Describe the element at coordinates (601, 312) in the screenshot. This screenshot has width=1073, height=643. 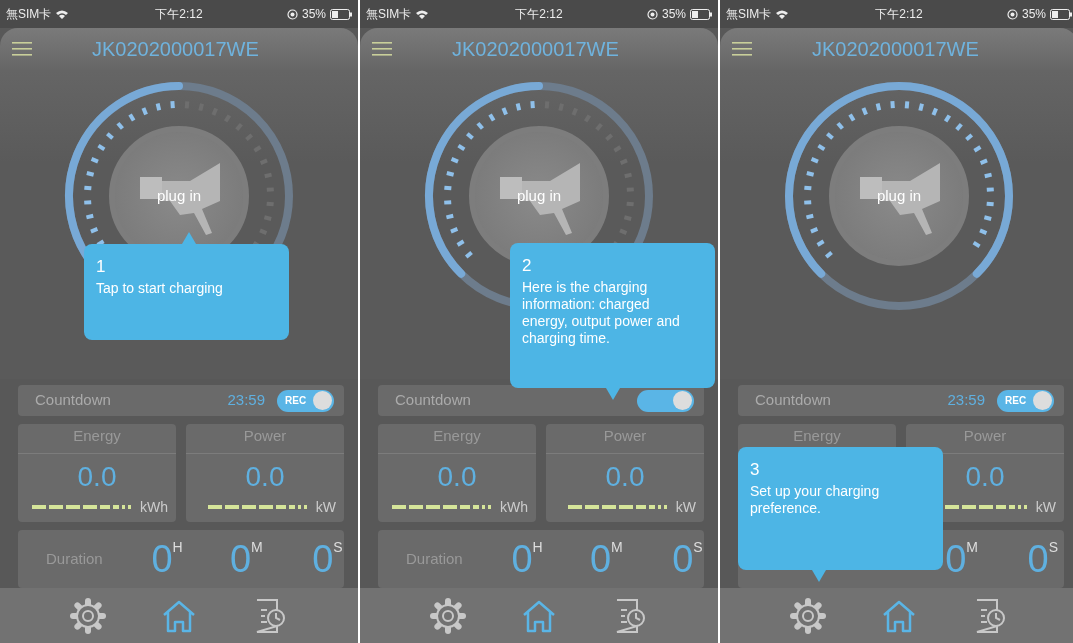
I see `tooltip-text: Here is the charging information: charged energy, output power and charging time.` at that location.